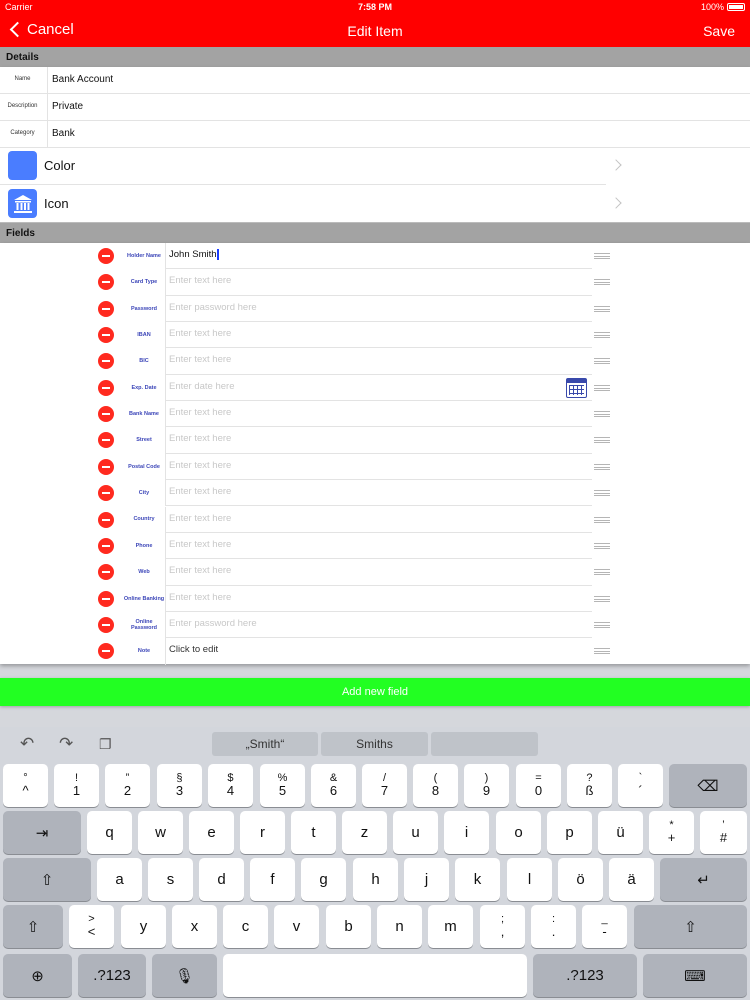 The width and height of the screenshot is (750, 1000). I want to click on key: p, so click(569, 832).